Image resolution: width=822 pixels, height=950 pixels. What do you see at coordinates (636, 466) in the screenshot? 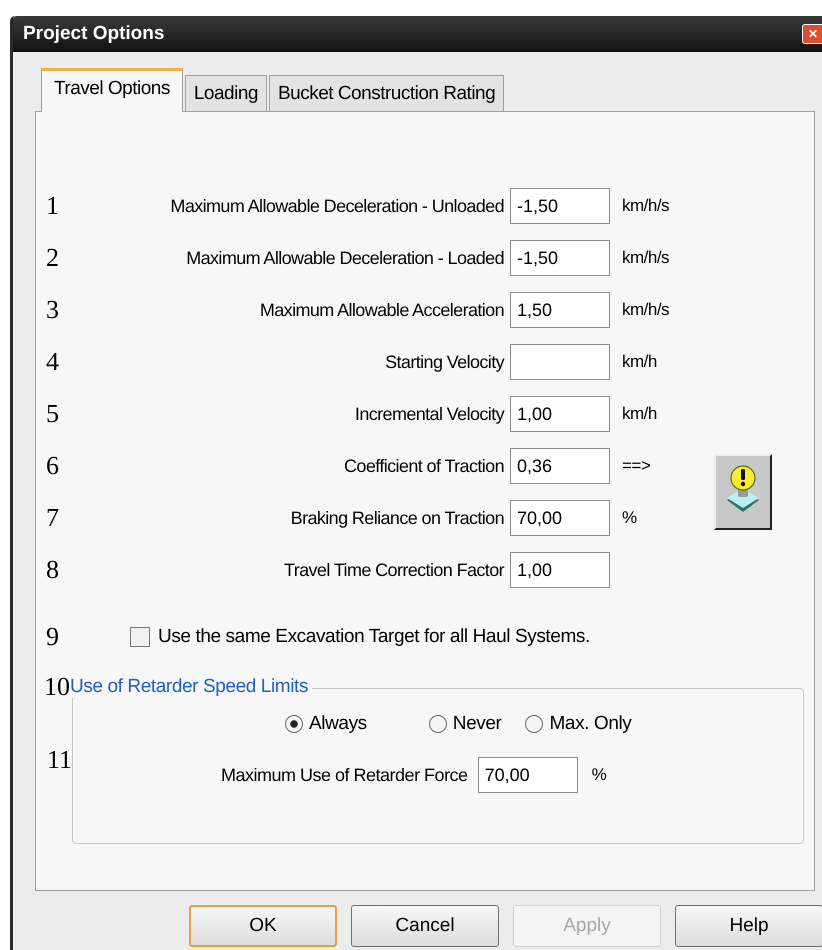
I see `unit-label: ==>` at bounding box center [636, 466].